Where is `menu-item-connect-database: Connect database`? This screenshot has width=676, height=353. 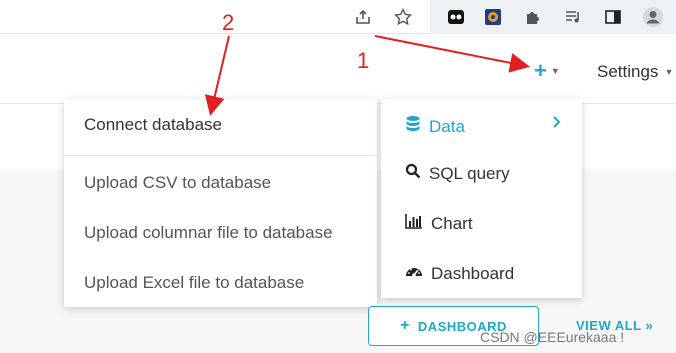
menu-item-connect-database: Connect database is located at coordinates (153, 125).